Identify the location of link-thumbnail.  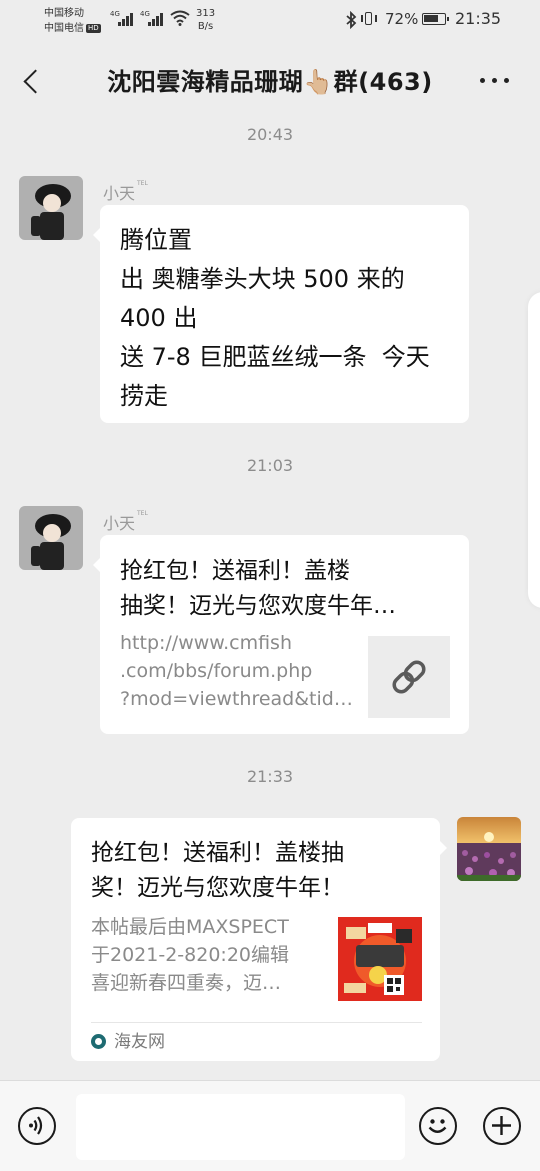
(409, 677).